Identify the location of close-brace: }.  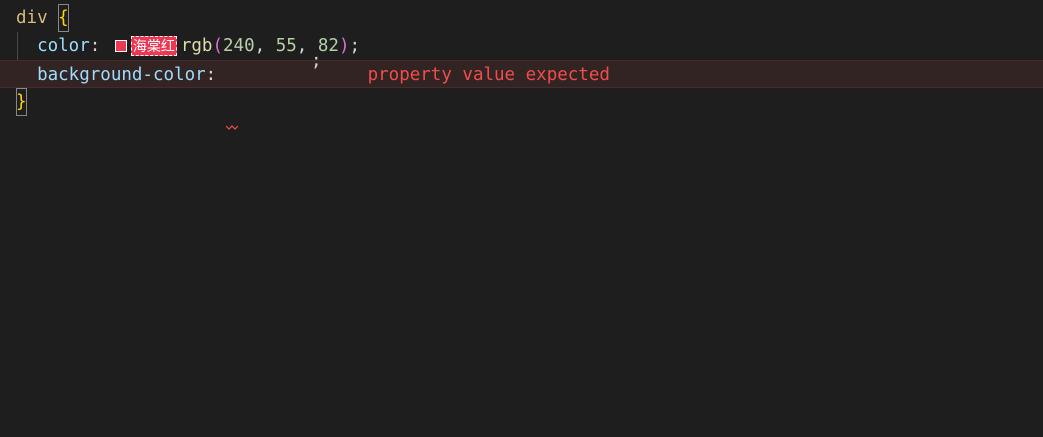
(21, 102).